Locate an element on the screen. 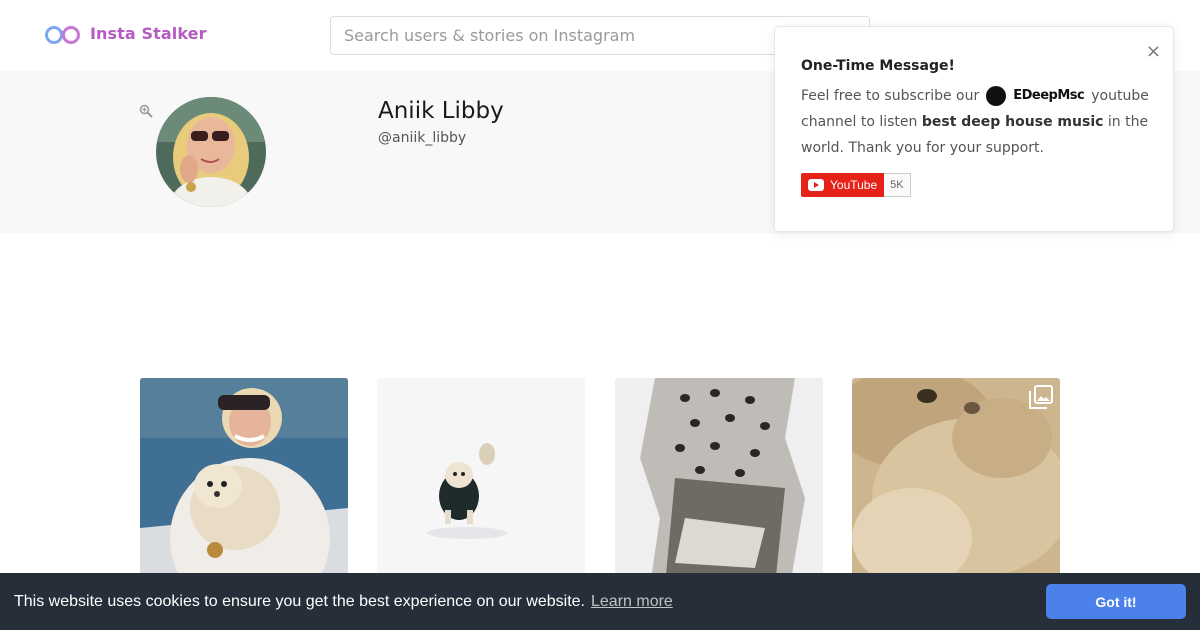 The height and width of the screenshot is (630, 1200). youtube-label: YouTube is located at coordinates (854, 185).